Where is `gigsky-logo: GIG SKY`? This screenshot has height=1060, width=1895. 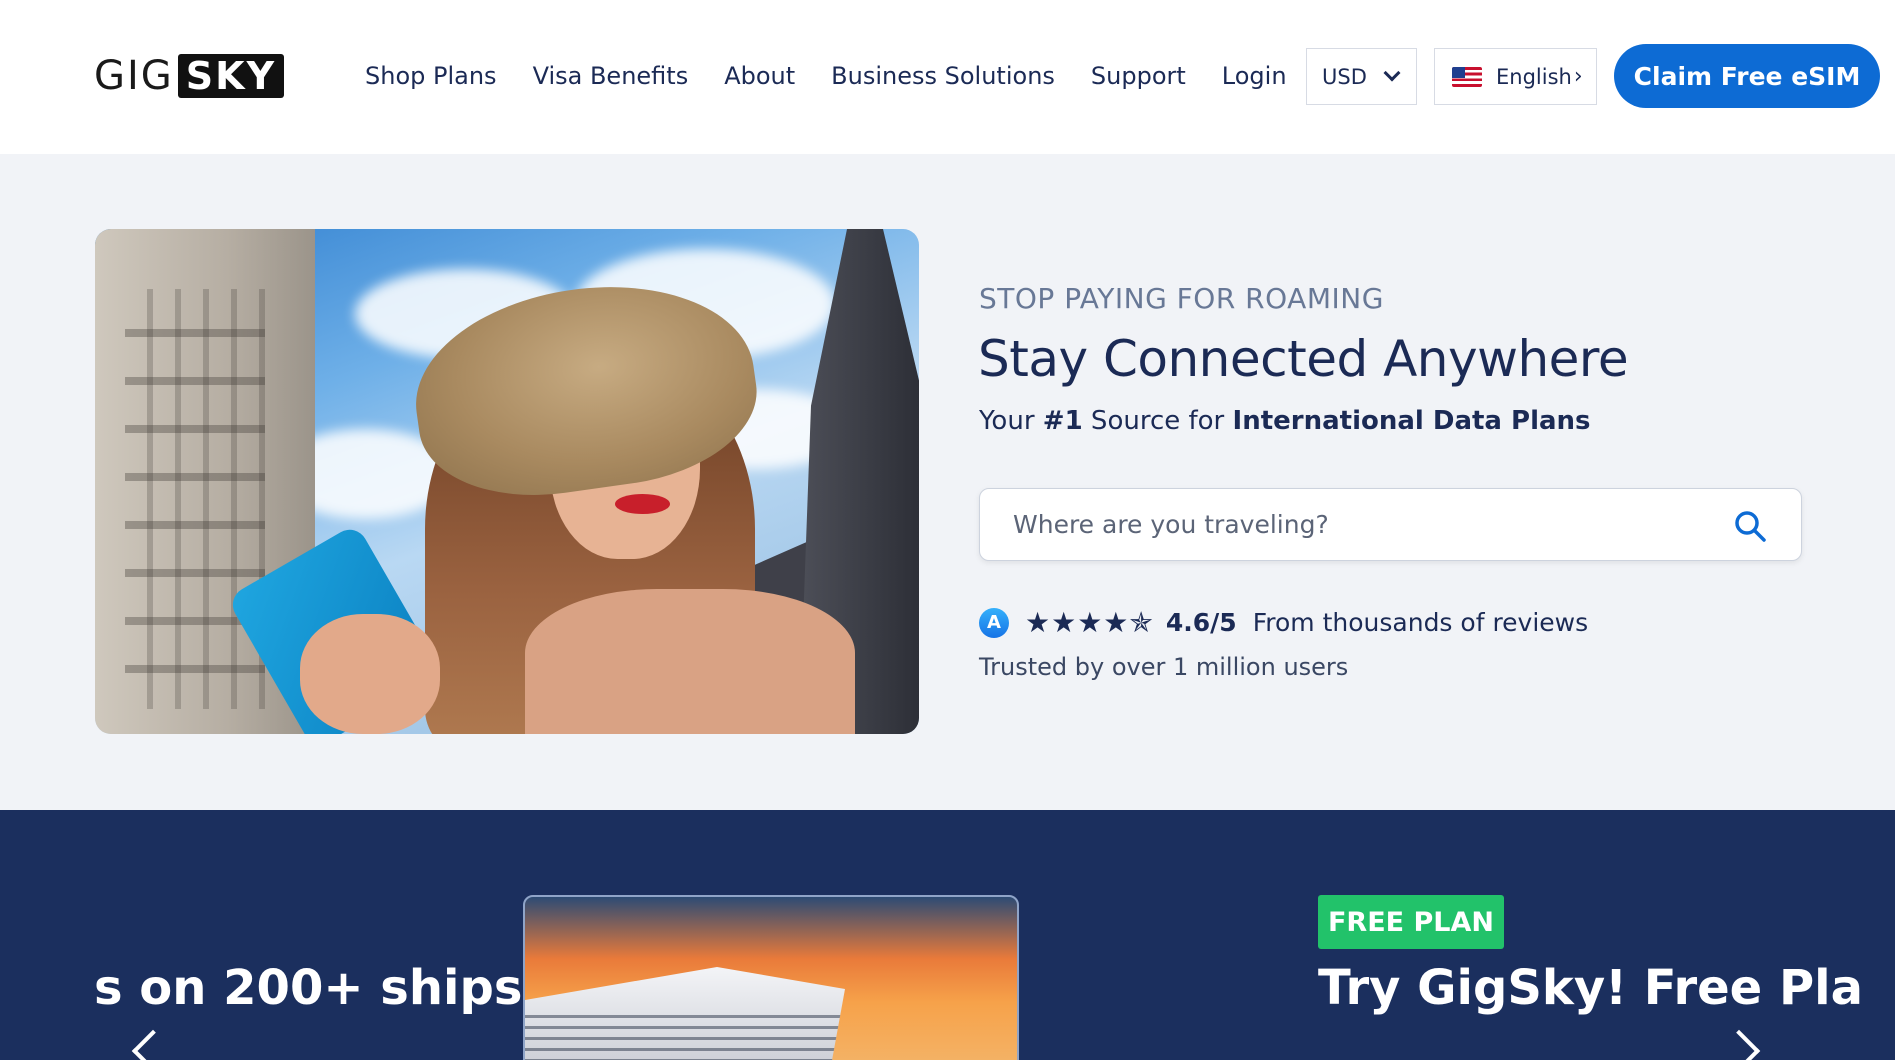
gigsky-logo: GIG SKY is located at coordinates (211, 76).